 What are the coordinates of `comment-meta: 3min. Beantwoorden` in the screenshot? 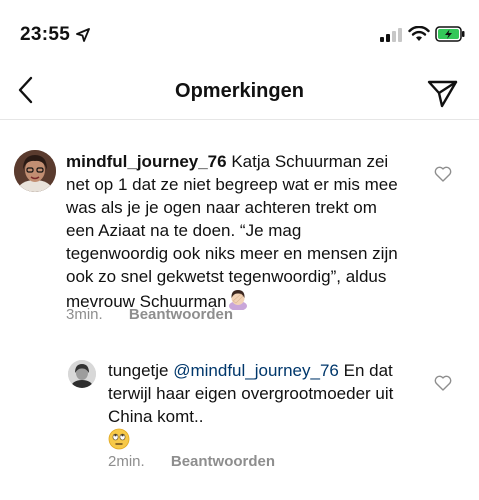 It's located at (149, 314).